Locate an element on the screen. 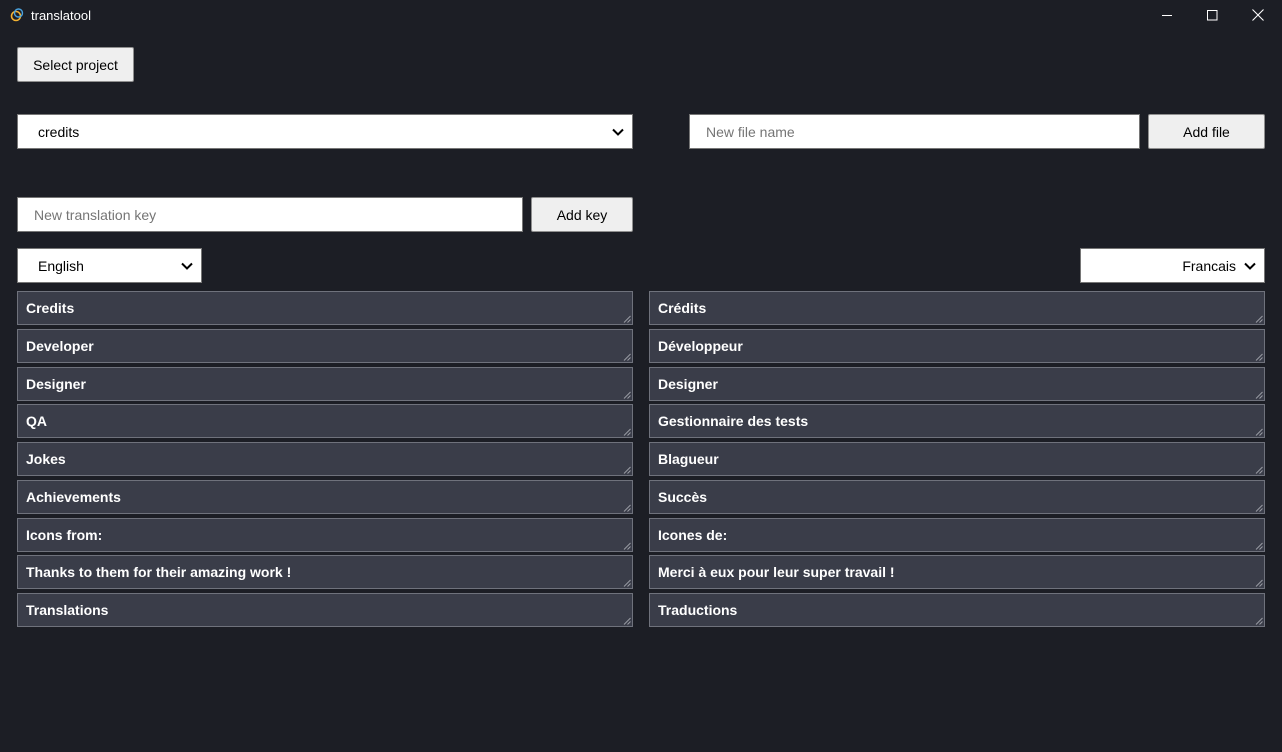  translation-field-fr: Crédits is located at coordinates (957, 308).